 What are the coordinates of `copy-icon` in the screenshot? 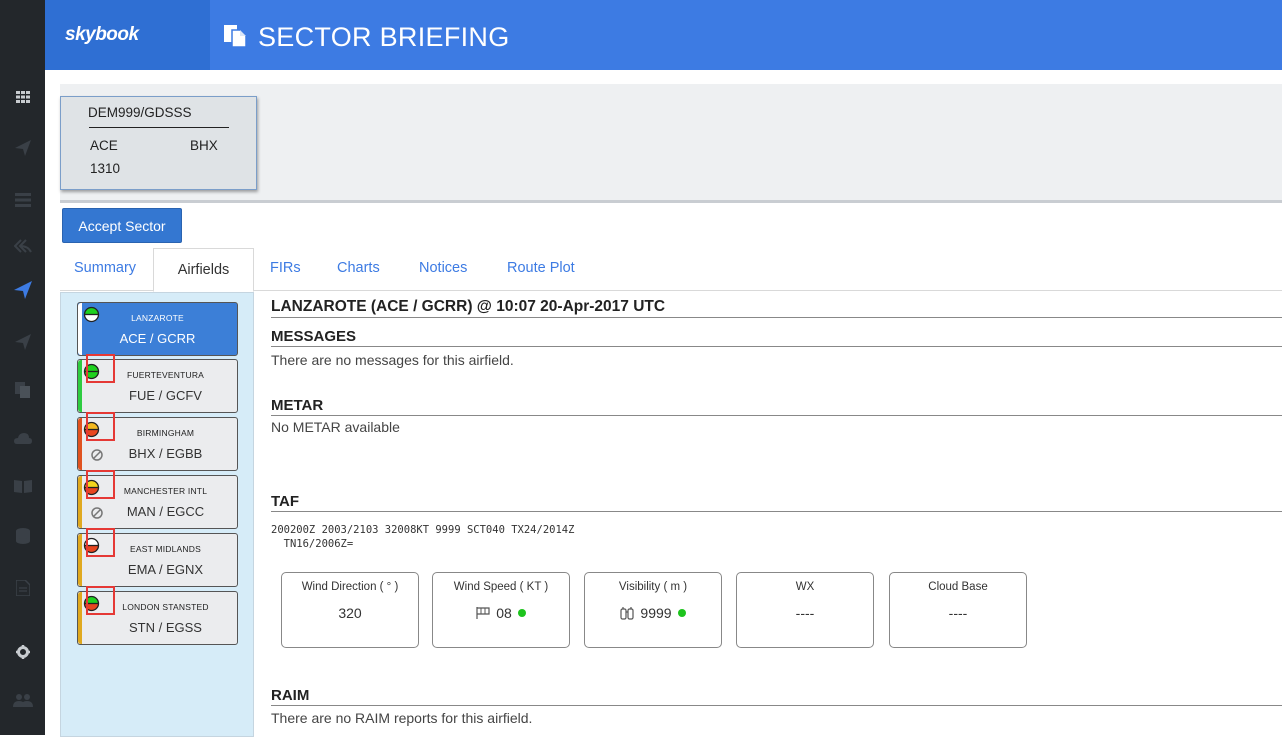 It's located at (22, 390).